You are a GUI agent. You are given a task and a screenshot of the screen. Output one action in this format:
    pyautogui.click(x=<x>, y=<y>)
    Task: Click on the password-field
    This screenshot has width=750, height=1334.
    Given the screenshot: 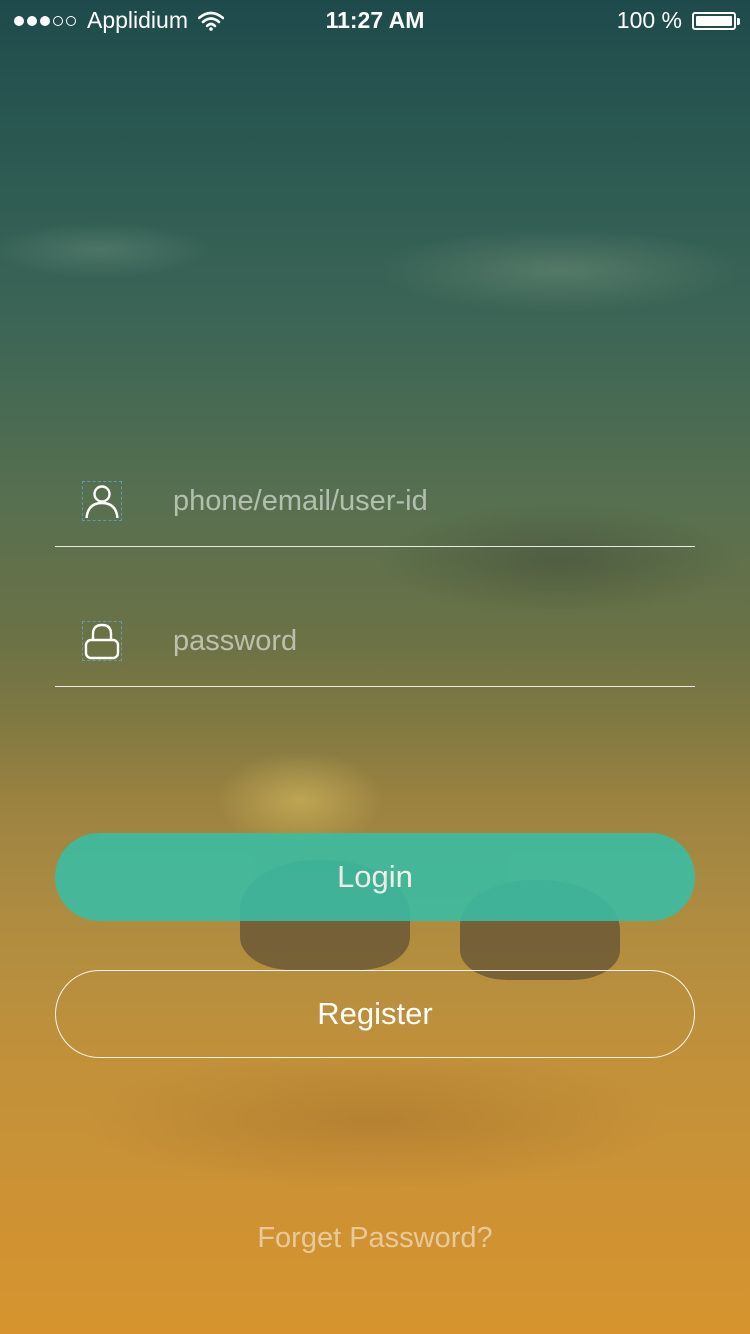 What is the action you would take?
    pyautogui.click(x=375, y=641)
    